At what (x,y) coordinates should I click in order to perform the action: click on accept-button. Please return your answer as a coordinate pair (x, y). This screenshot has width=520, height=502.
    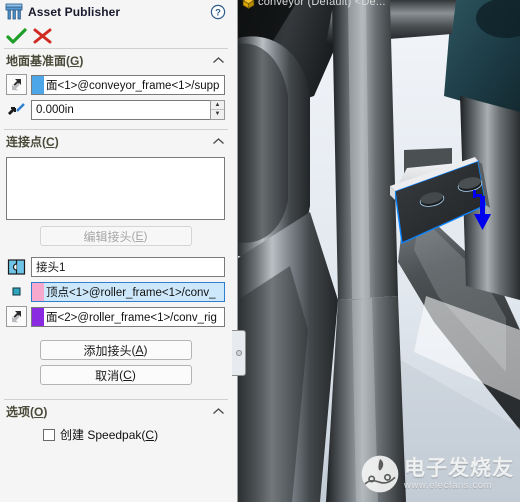
    Looking at the image, I should click on (17, 36).